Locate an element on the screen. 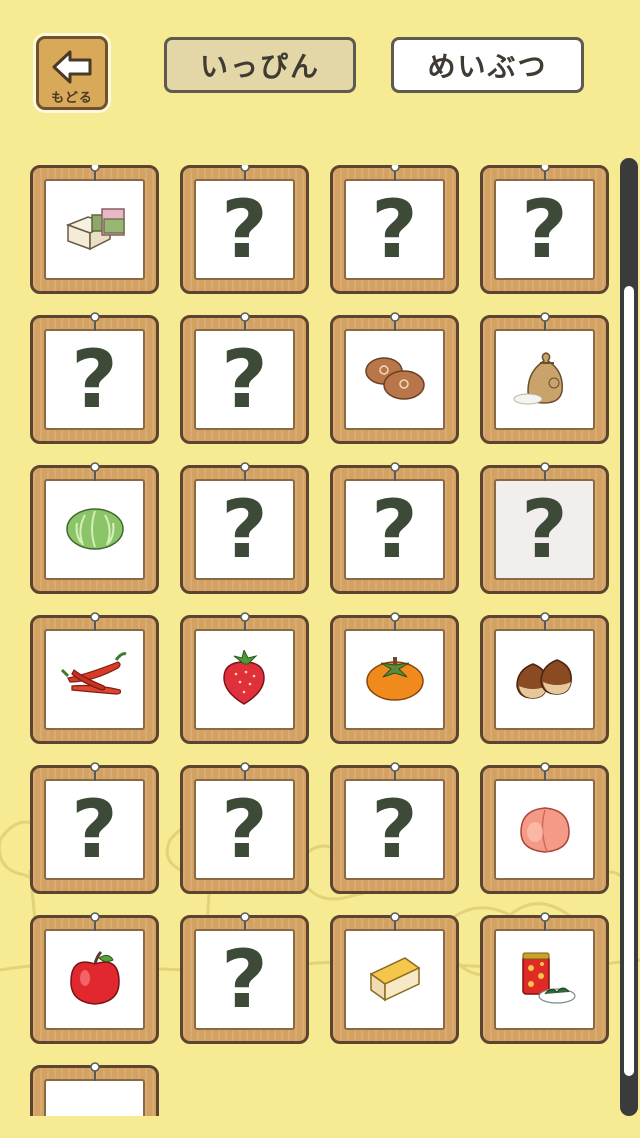 The width and height of the screenshot is (640, 1138). manju-buns-icon is located at coordinates (395, 380).